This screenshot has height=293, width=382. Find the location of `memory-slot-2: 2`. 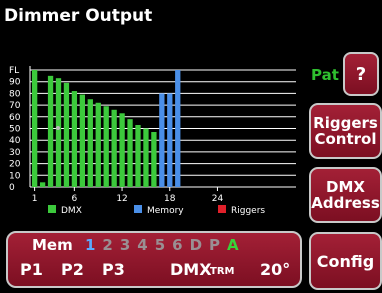

memory-slot-2: 2 is located at coordinates (107, 245).